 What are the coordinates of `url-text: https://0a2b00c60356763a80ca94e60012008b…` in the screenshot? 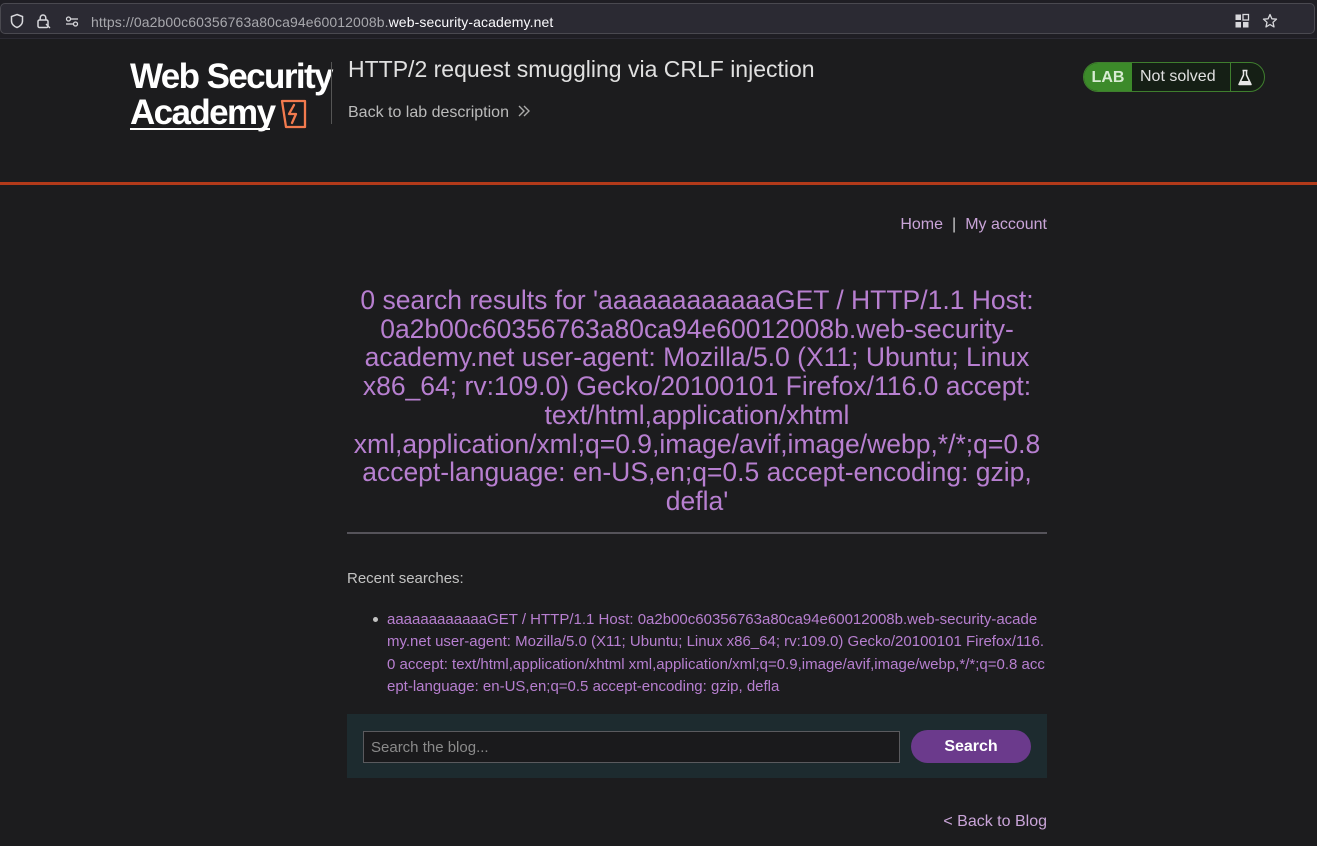 It's located at (322, 22).